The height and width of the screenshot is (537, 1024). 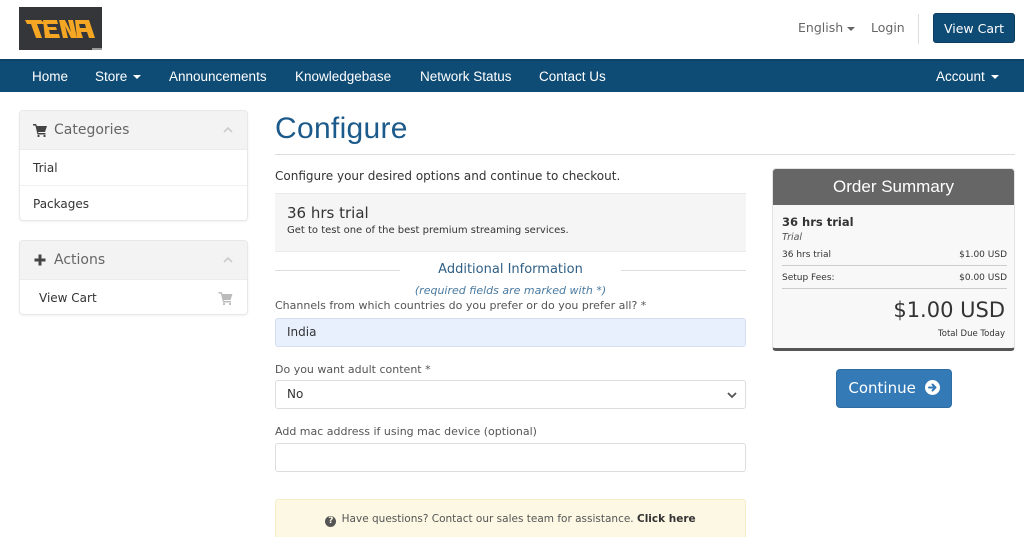 What do you see at coordinates (818, 222) in the screenshot?
I see `summary-product-name: 36 hrs trial` at bounding box center [818, 222].